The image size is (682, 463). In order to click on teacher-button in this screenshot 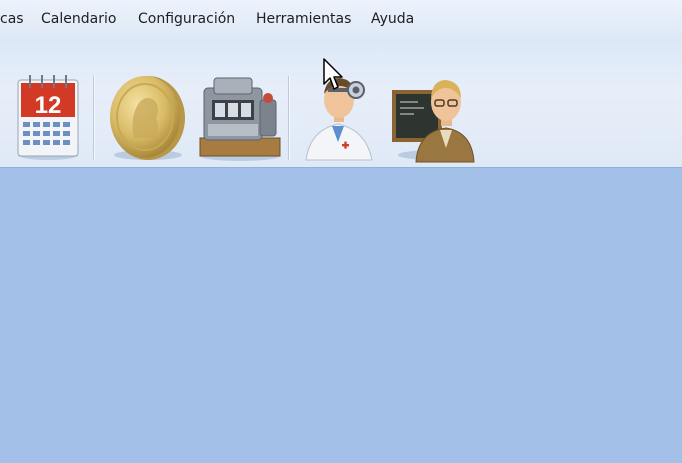, I will do `click(434, 102)`.